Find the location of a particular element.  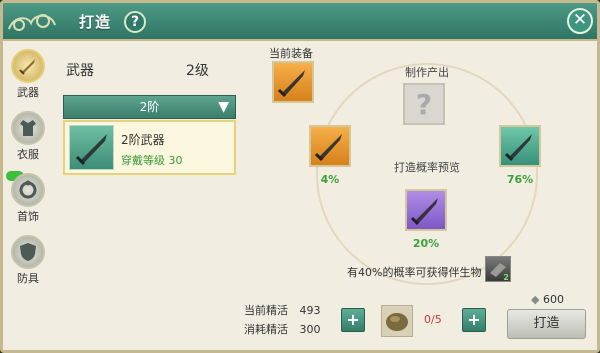

result-slot-green is located at coordinates (520, 146).